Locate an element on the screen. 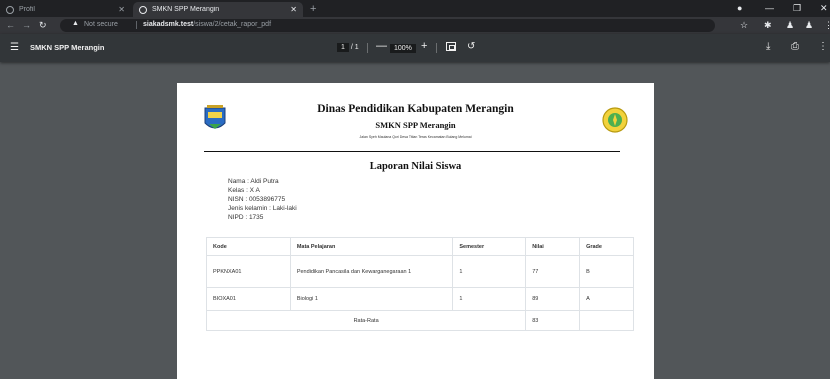  pdf-title: SMKN SPP Merangin is located at coordinates (67, 47).